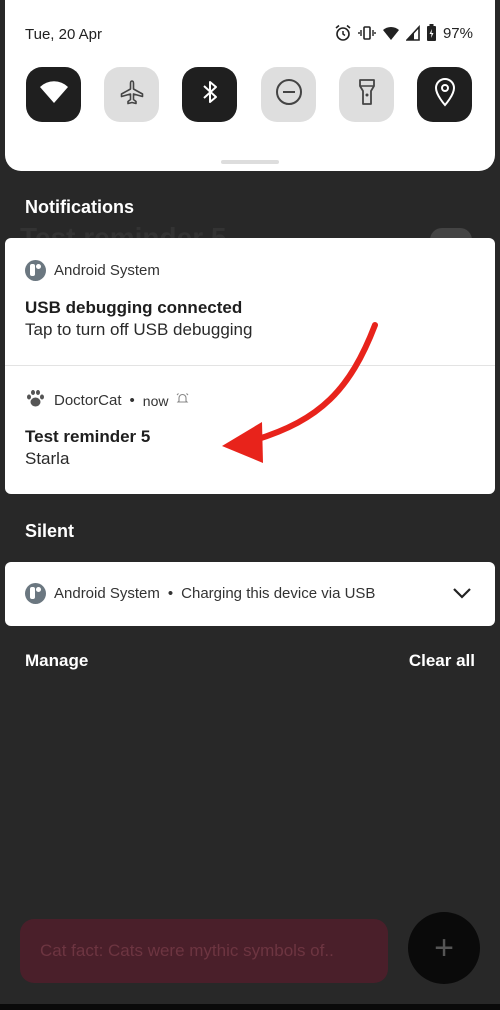 This screenshot has height=1010, width=500. Describe the element at coordinates (462, 595) in the screenshot. I see `chevron-down-icon` at that location.